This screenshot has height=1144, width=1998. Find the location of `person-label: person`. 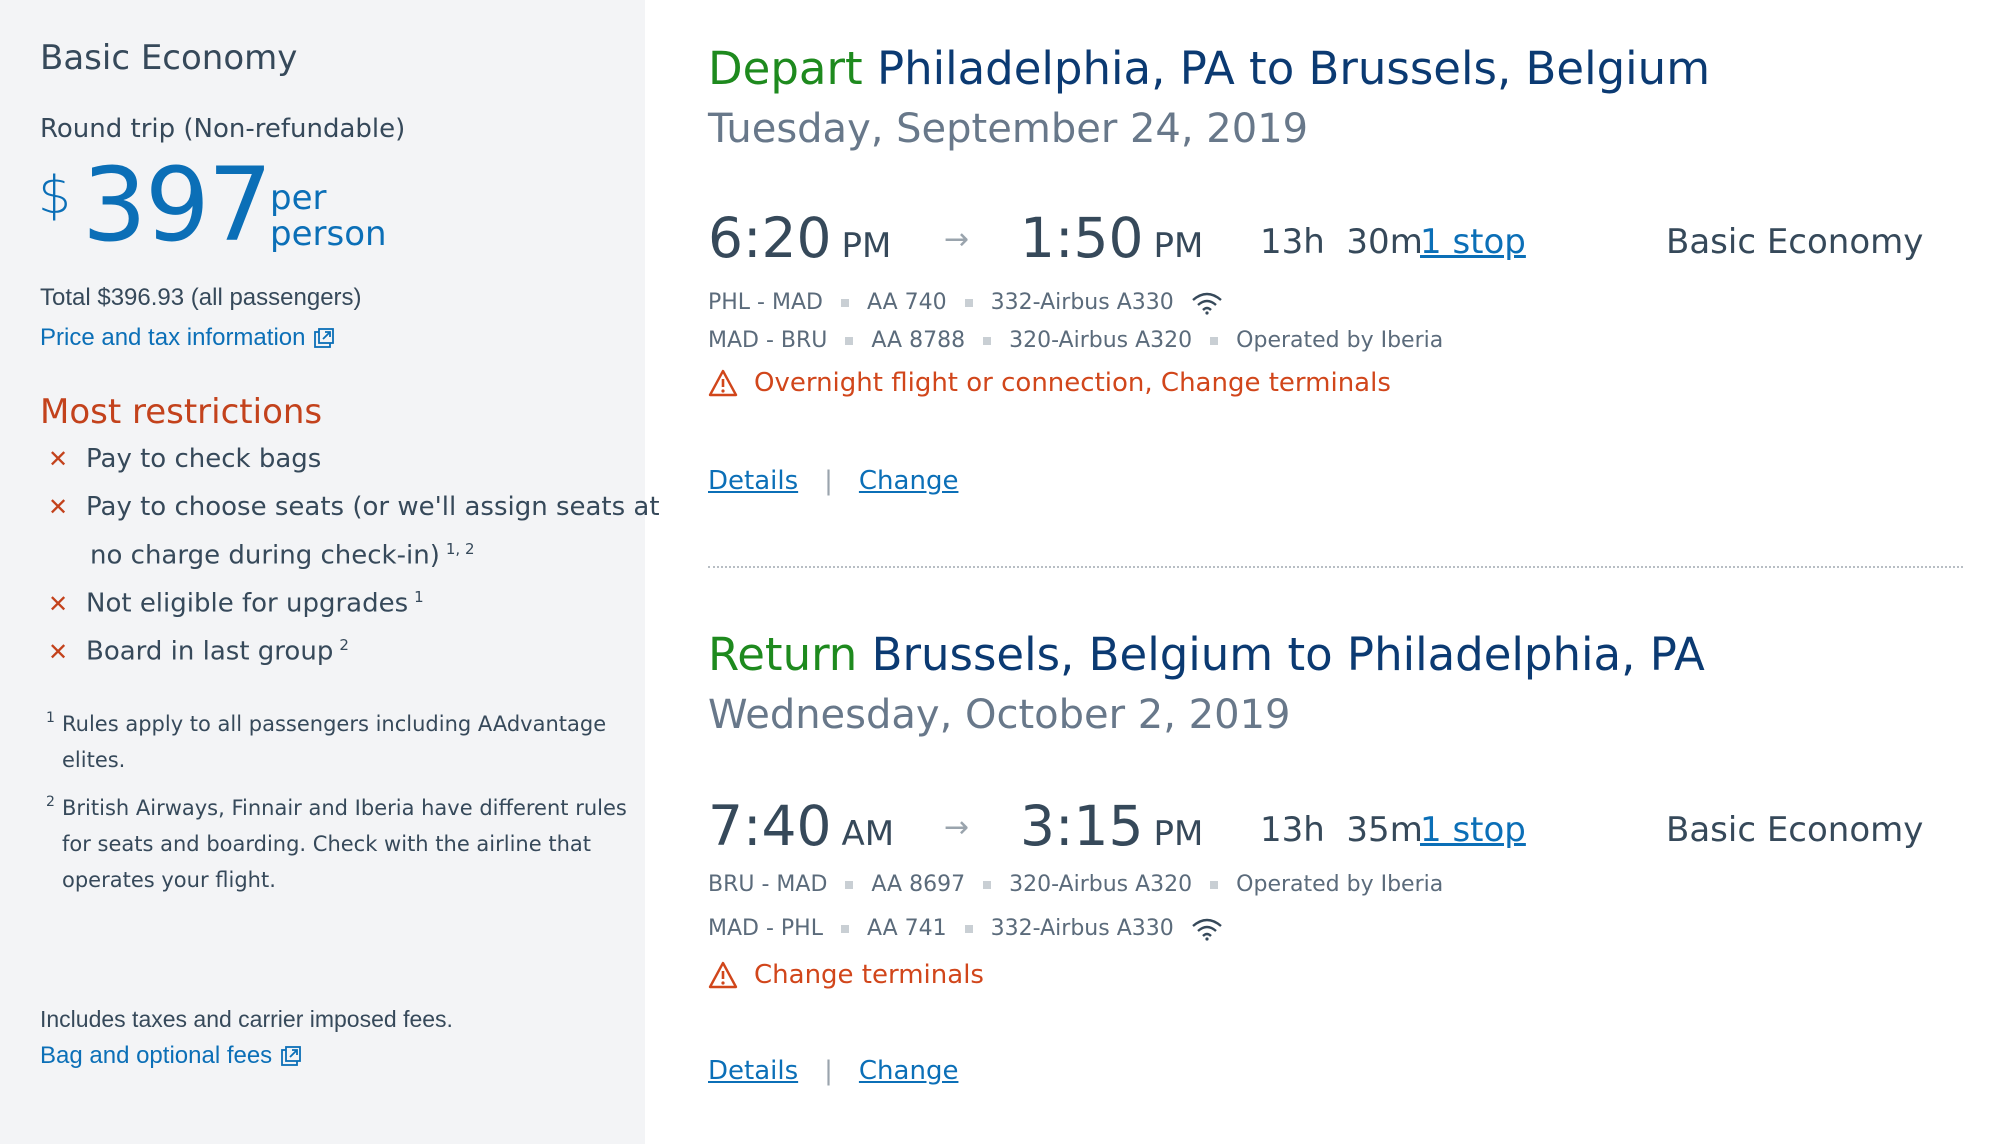

person-label: person is located at coordinates (328, 234).